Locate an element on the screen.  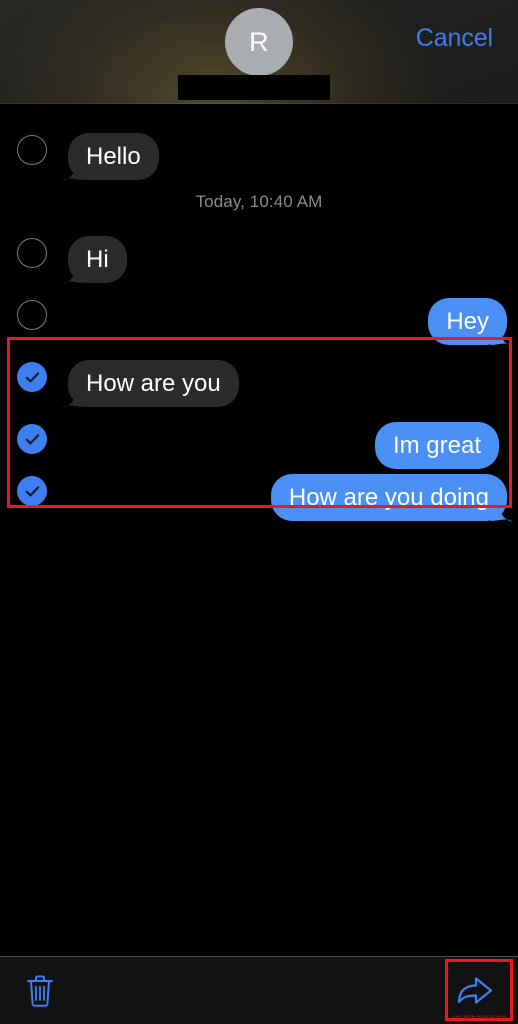
avatar: R is located at coordinates (259, 42).